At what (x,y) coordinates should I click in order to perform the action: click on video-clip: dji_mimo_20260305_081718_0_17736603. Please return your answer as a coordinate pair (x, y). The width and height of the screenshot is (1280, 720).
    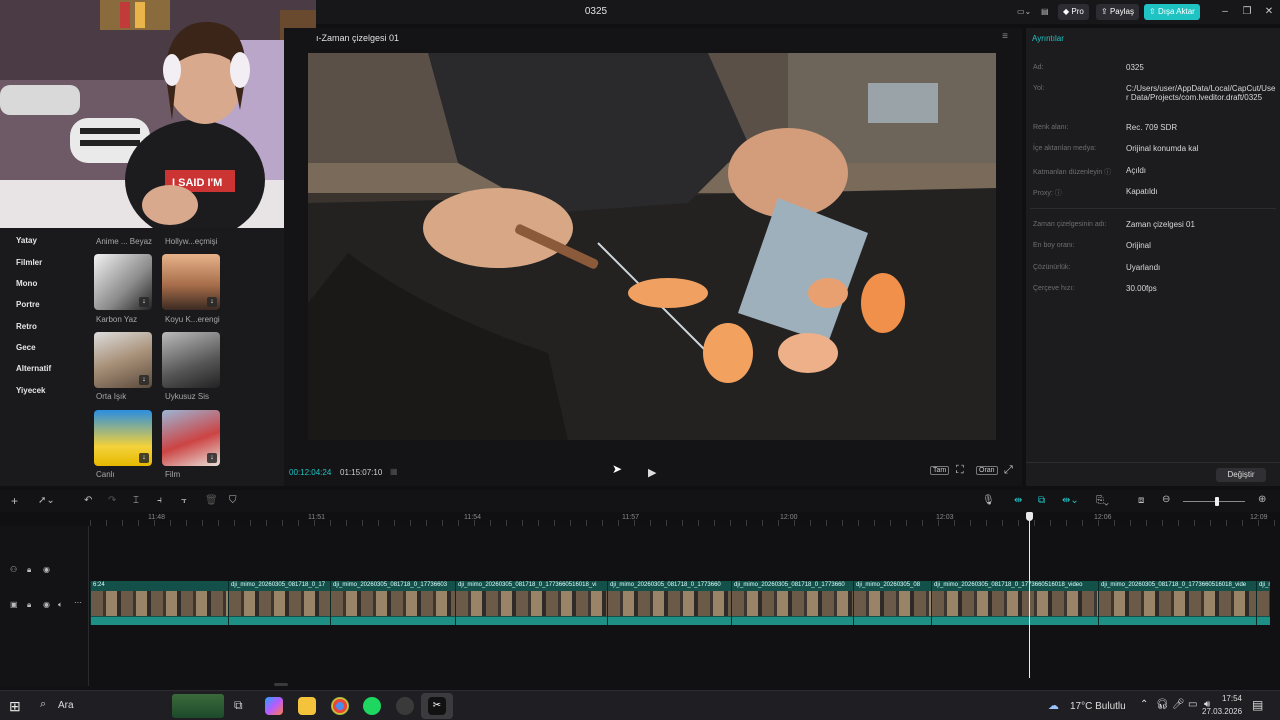
    Looking at the image, I should click on (392, 603).